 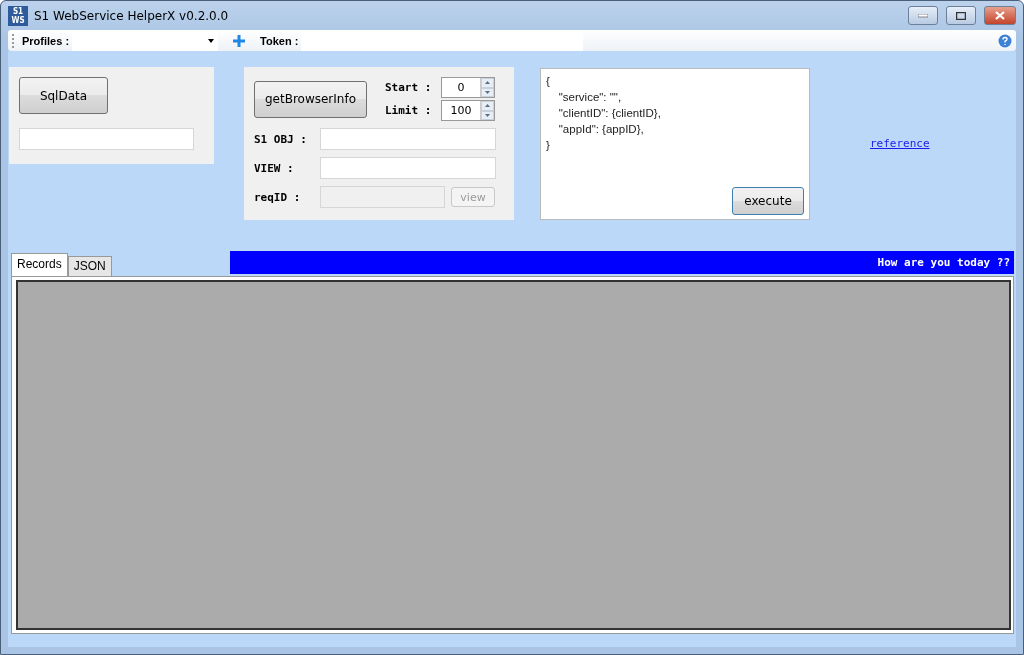 I want to click on close-button, so click(x=1000, y=15).